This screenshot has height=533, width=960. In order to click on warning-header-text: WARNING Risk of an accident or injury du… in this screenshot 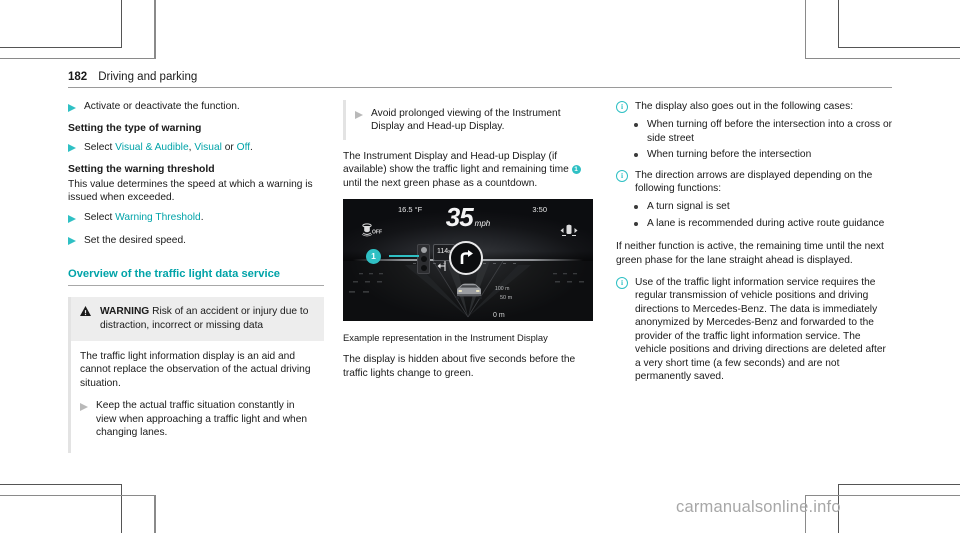, I will do `click(207, 318)`.